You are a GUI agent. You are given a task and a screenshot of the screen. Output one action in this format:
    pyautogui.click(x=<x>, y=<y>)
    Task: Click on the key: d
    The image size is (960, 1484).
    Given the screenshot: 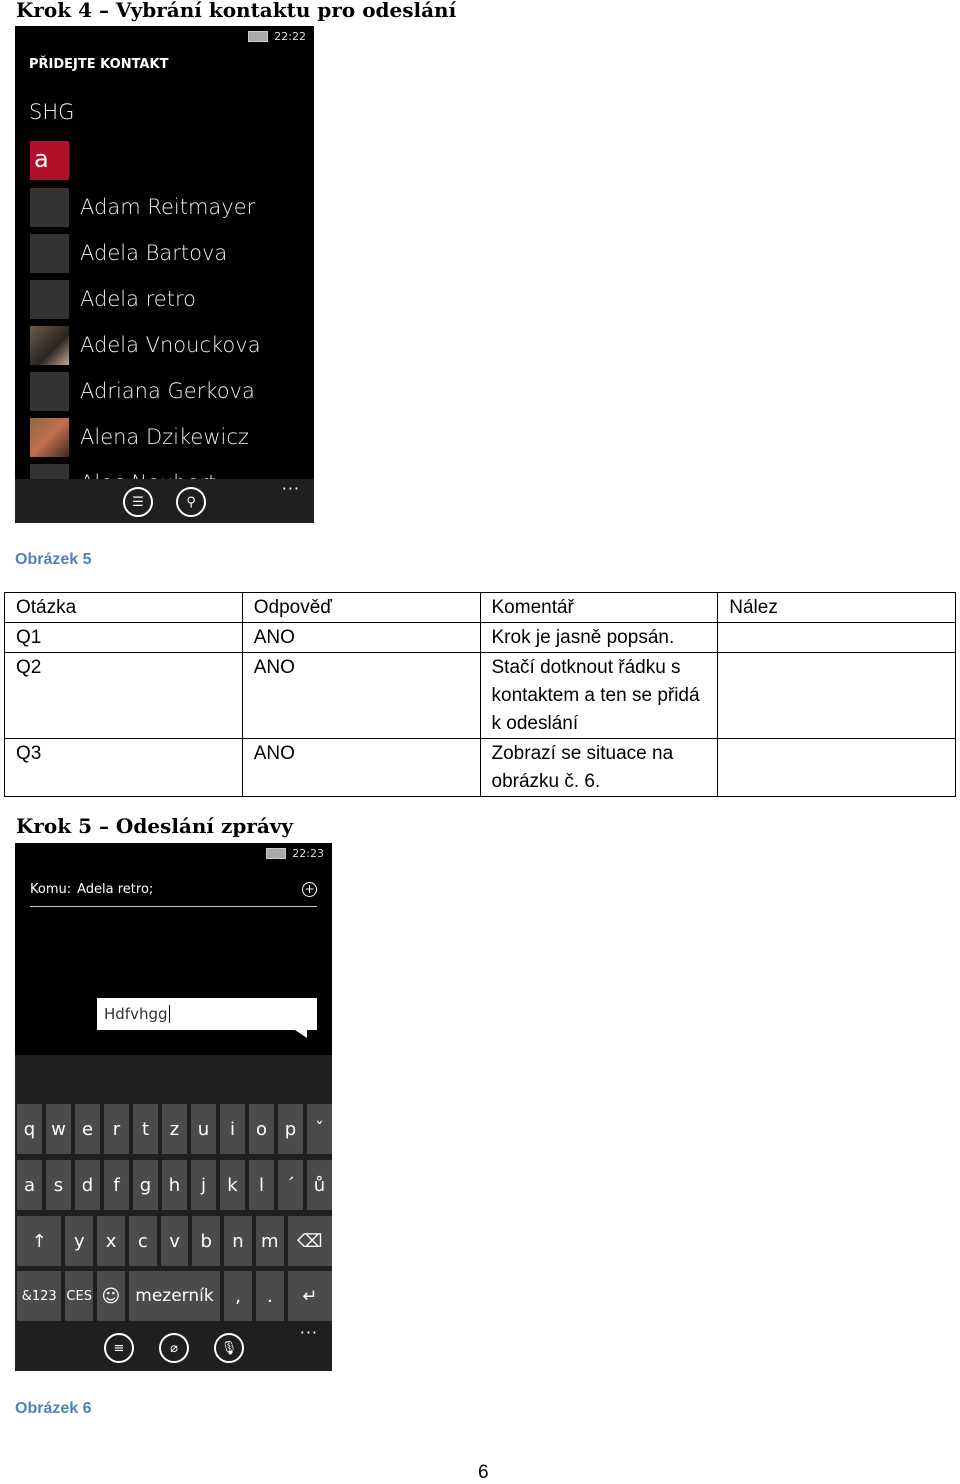 What is the action you would take?
    pyautogui.click(x=87, y=1185)
    